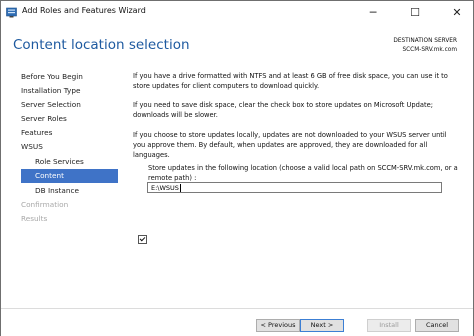  I want to click on nav-item-content-label: Content, so click(50, 175).